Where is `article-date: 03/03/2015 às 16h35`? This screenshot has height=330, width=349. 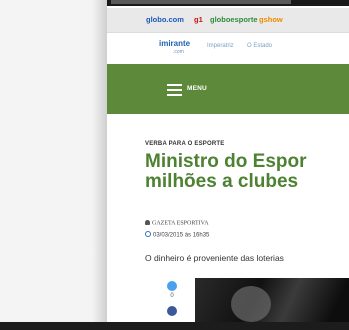
article-date: 03/03/2015 às 16h35 is located at coordinates (177, 235).